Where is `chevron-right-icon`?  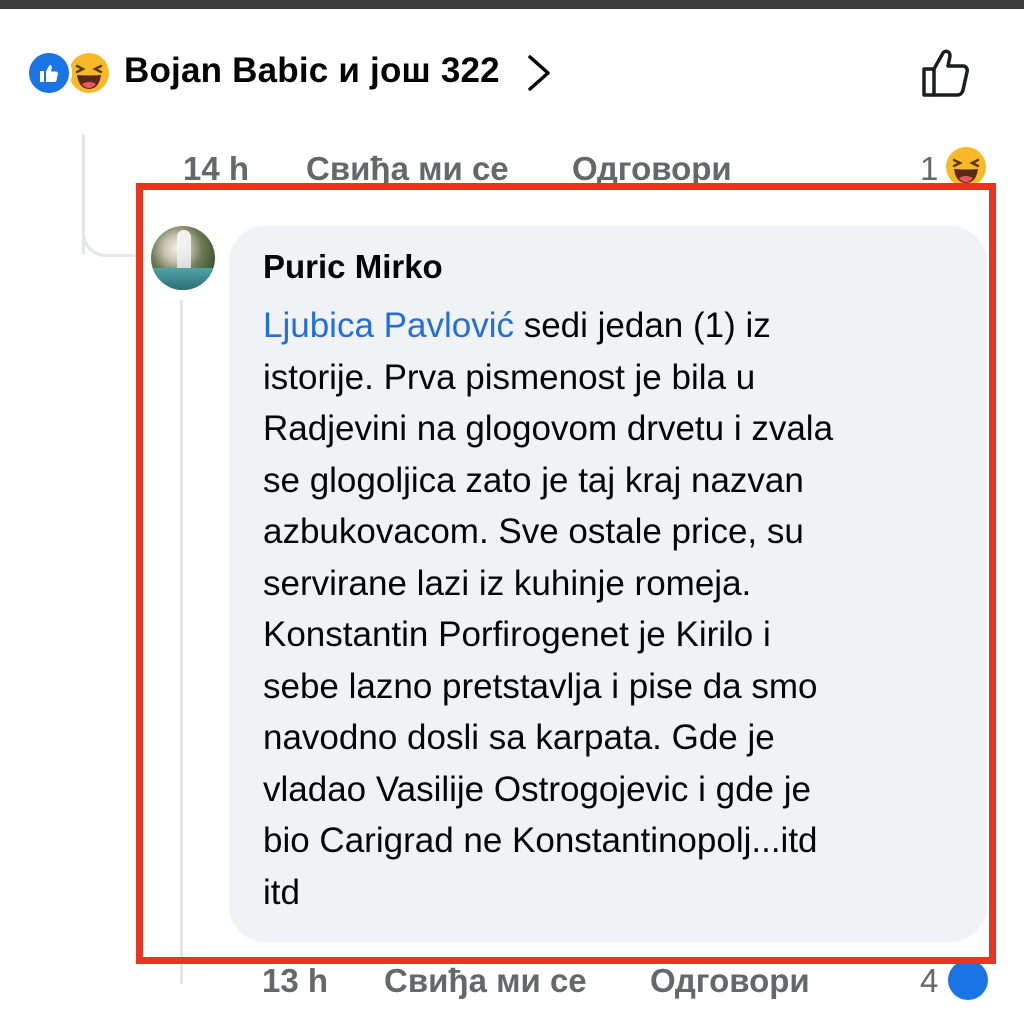
chevron-right-icon is located at coordinates (539, 73).